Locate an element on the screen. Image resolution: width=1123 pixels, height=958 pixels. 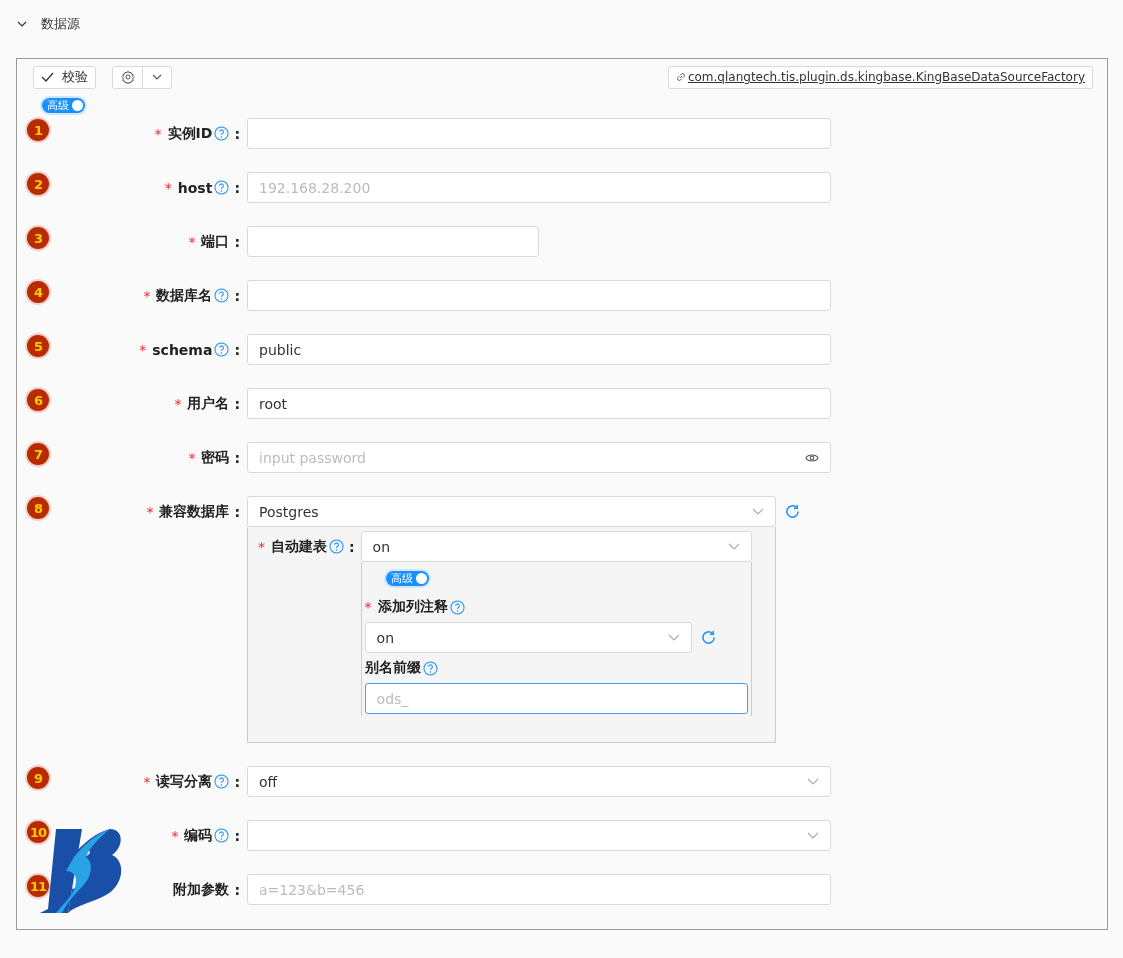
field-label: 实例ID is located at coordinates (190, 133).